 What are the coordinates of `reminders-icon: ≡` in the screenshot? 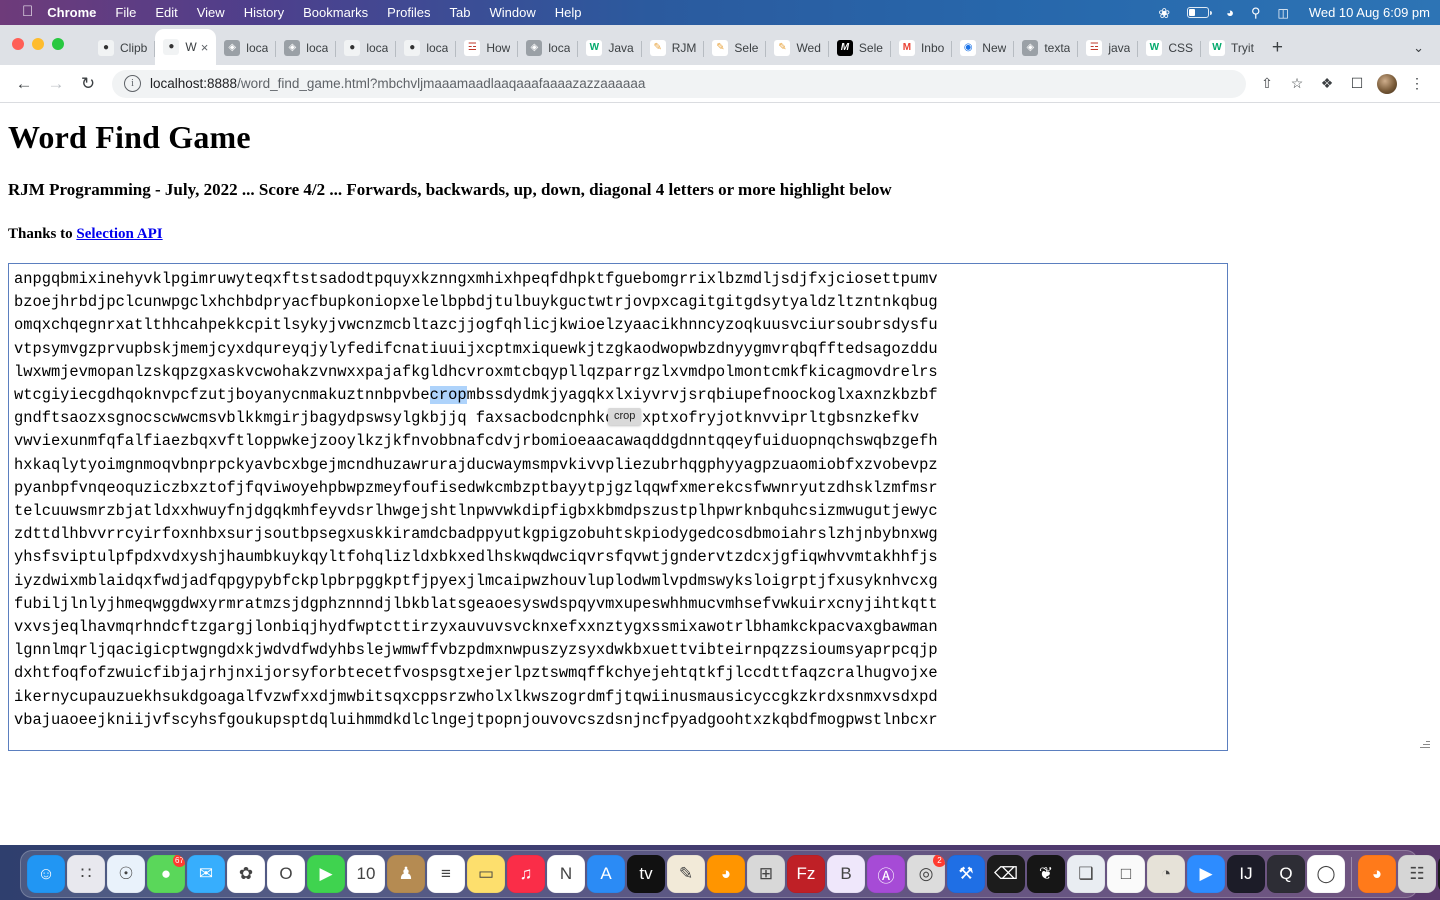 It's located at (446, 873).